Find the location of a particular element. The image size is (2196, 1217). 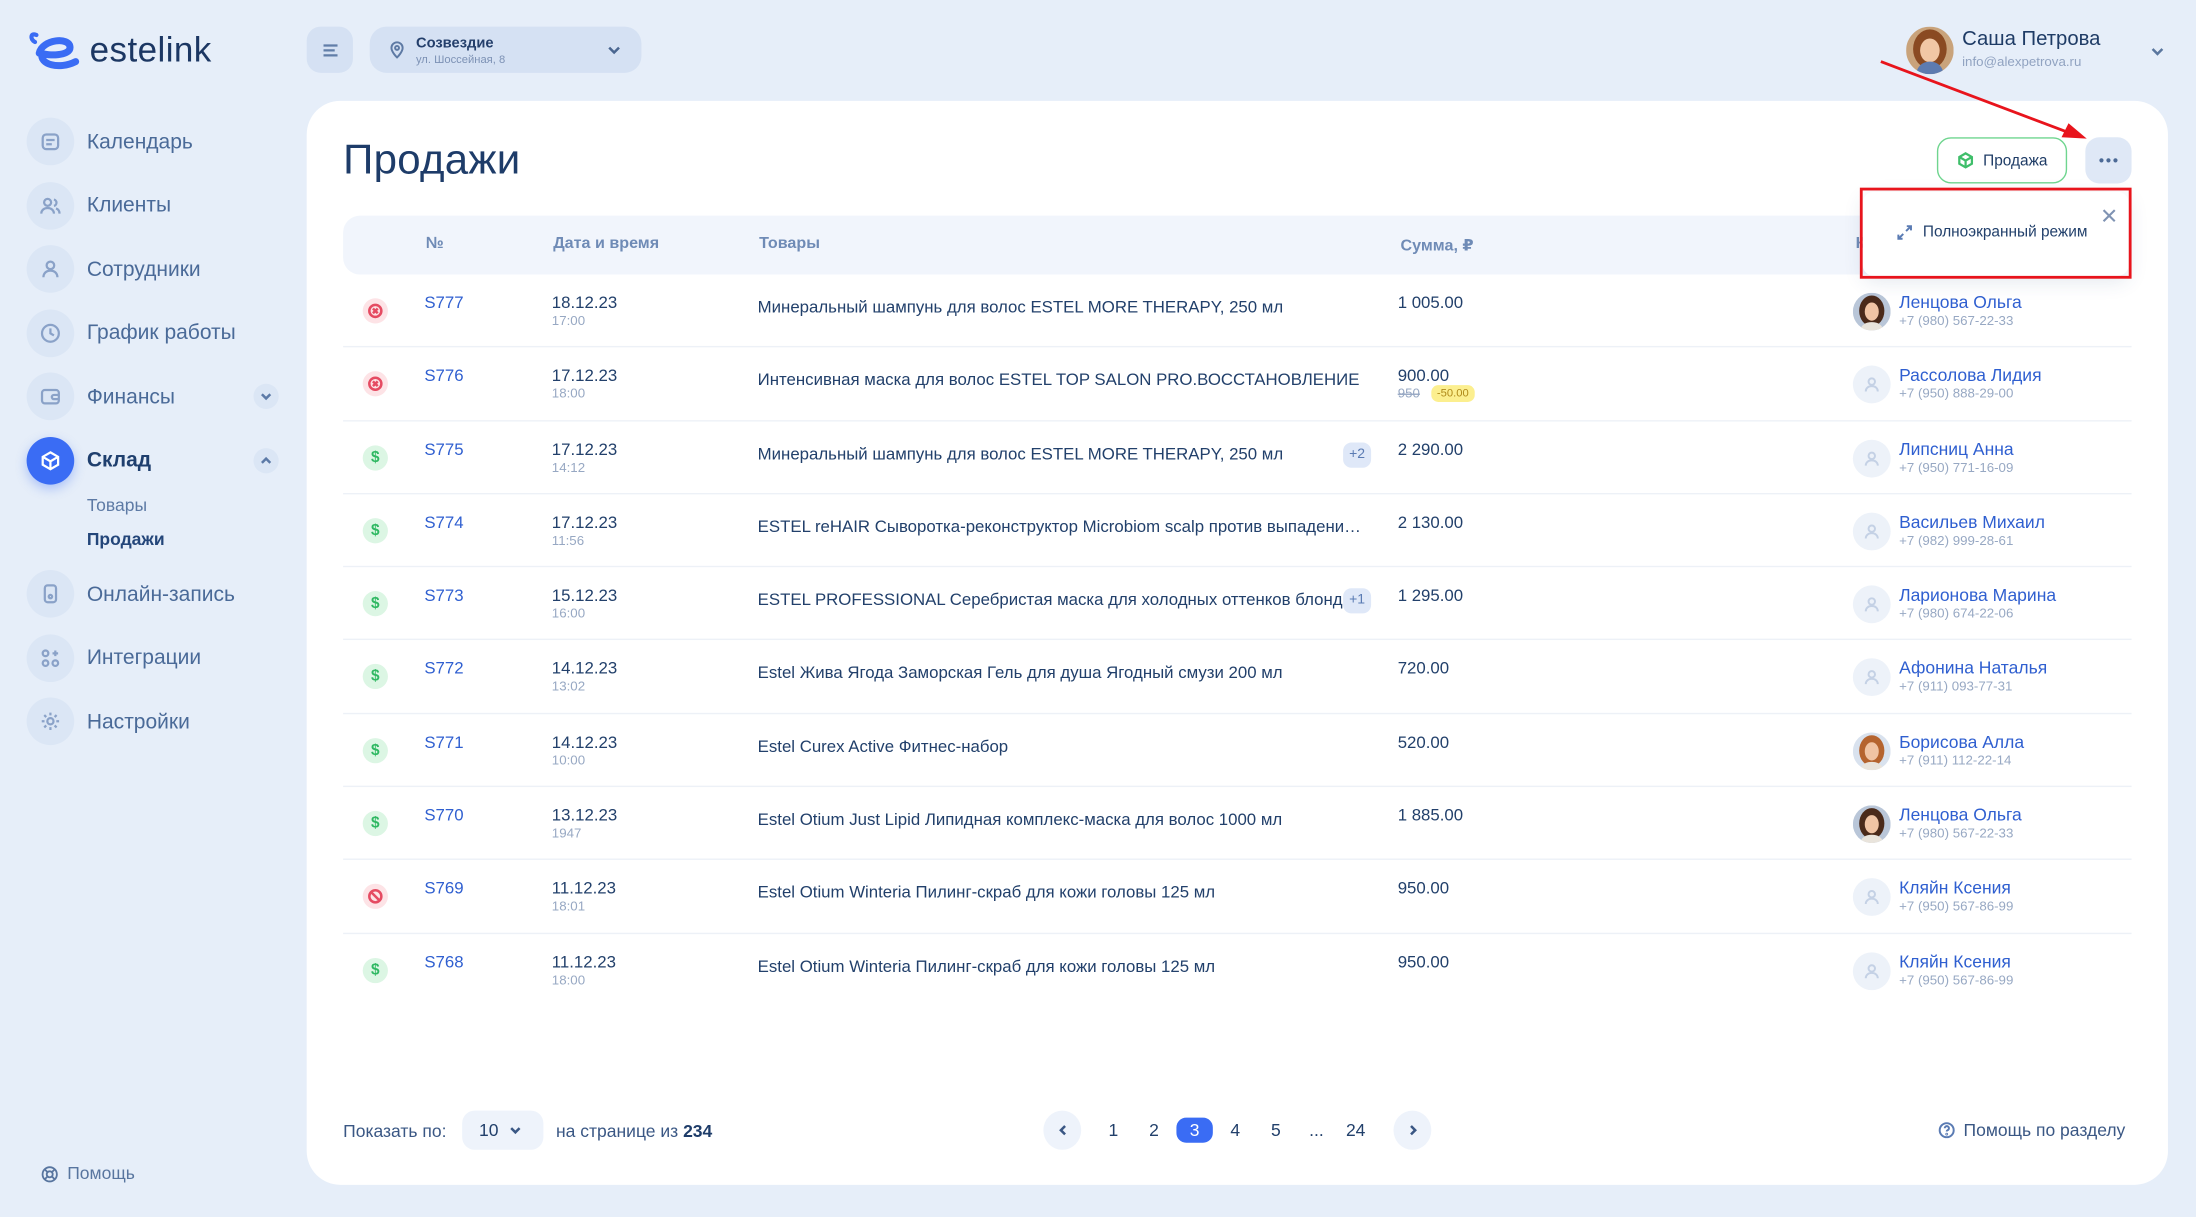

column-header-number: № is located at coordinates (435, 243).